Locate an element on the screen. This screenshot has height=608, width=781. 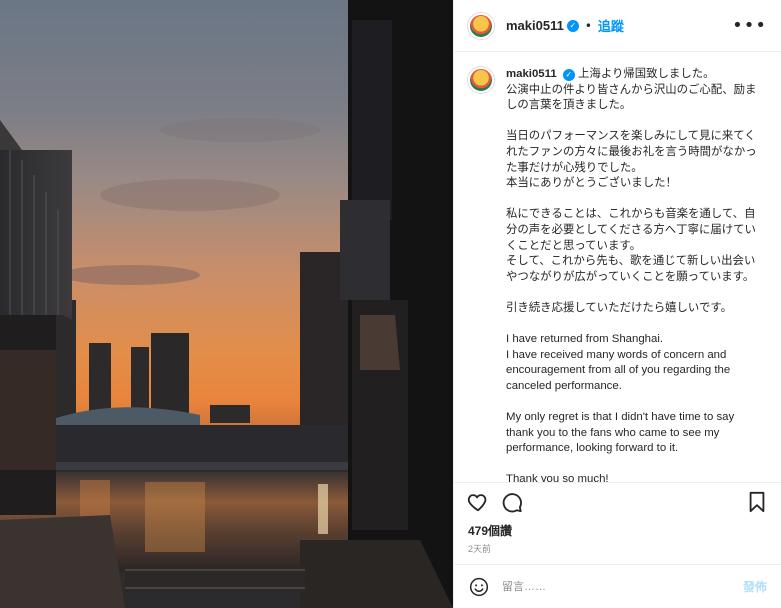
post-header: maki0511 ✓ • 追蹤 ••• is located at coordinates (617, 26).